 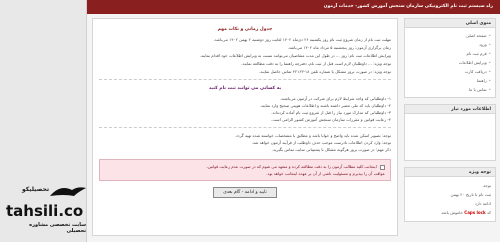 What do you see at coordinates (57, 228) in the screenshot?
I see `logo-tagline: سایت تخصصی مشاوره تحصیلی` at bounding box center [57, 228].